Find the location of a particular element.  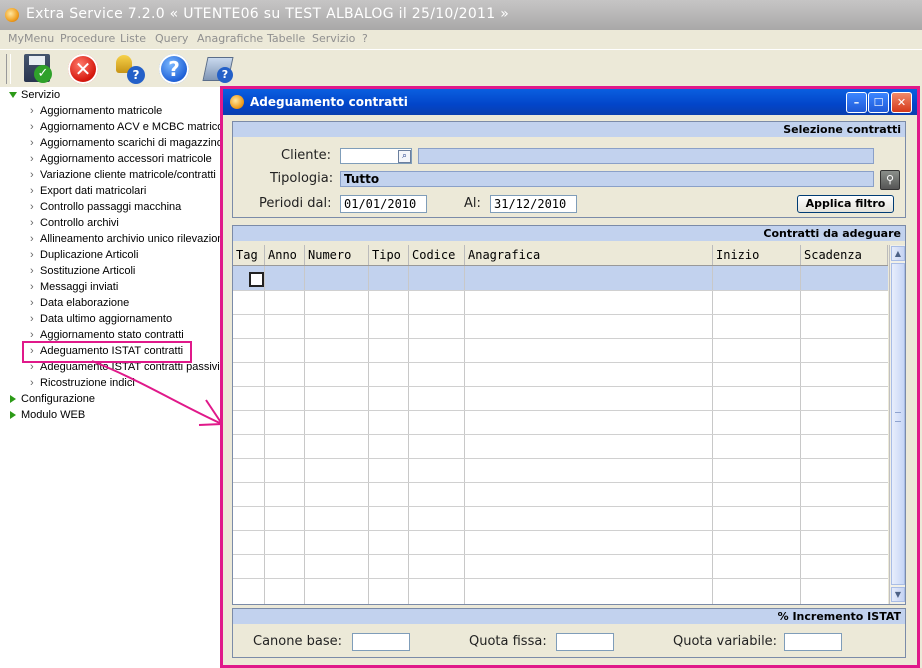

column-inizio: Inizio is located at coordinates (757, 255).